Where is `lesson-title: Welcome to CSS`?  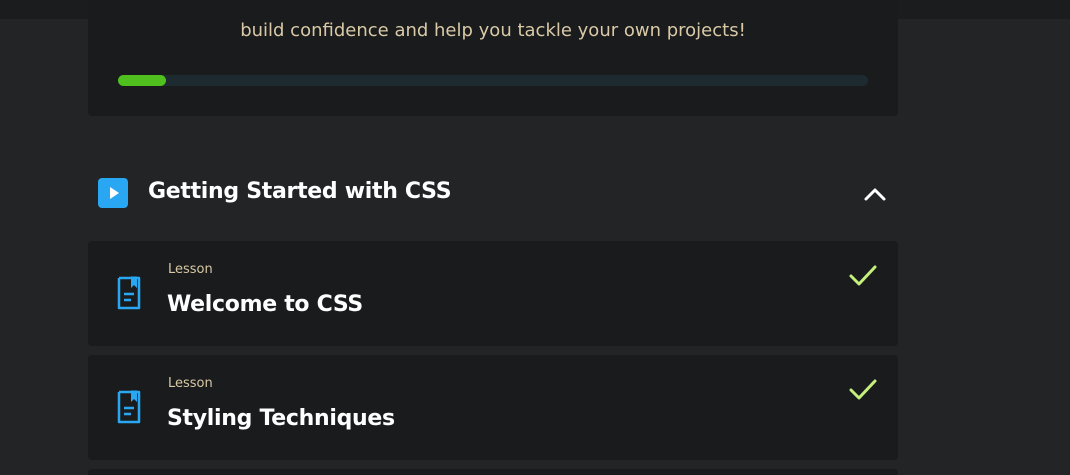 lesson-title: Welcome to CSS is located at coordinates (265, 305).